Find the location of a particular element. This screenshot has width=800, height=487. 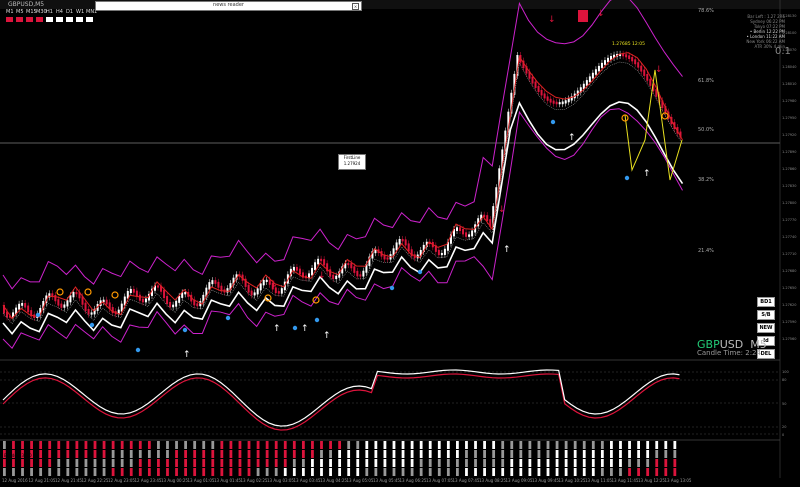

price-tick: 1.28010 is located at coordinates (789, 84).